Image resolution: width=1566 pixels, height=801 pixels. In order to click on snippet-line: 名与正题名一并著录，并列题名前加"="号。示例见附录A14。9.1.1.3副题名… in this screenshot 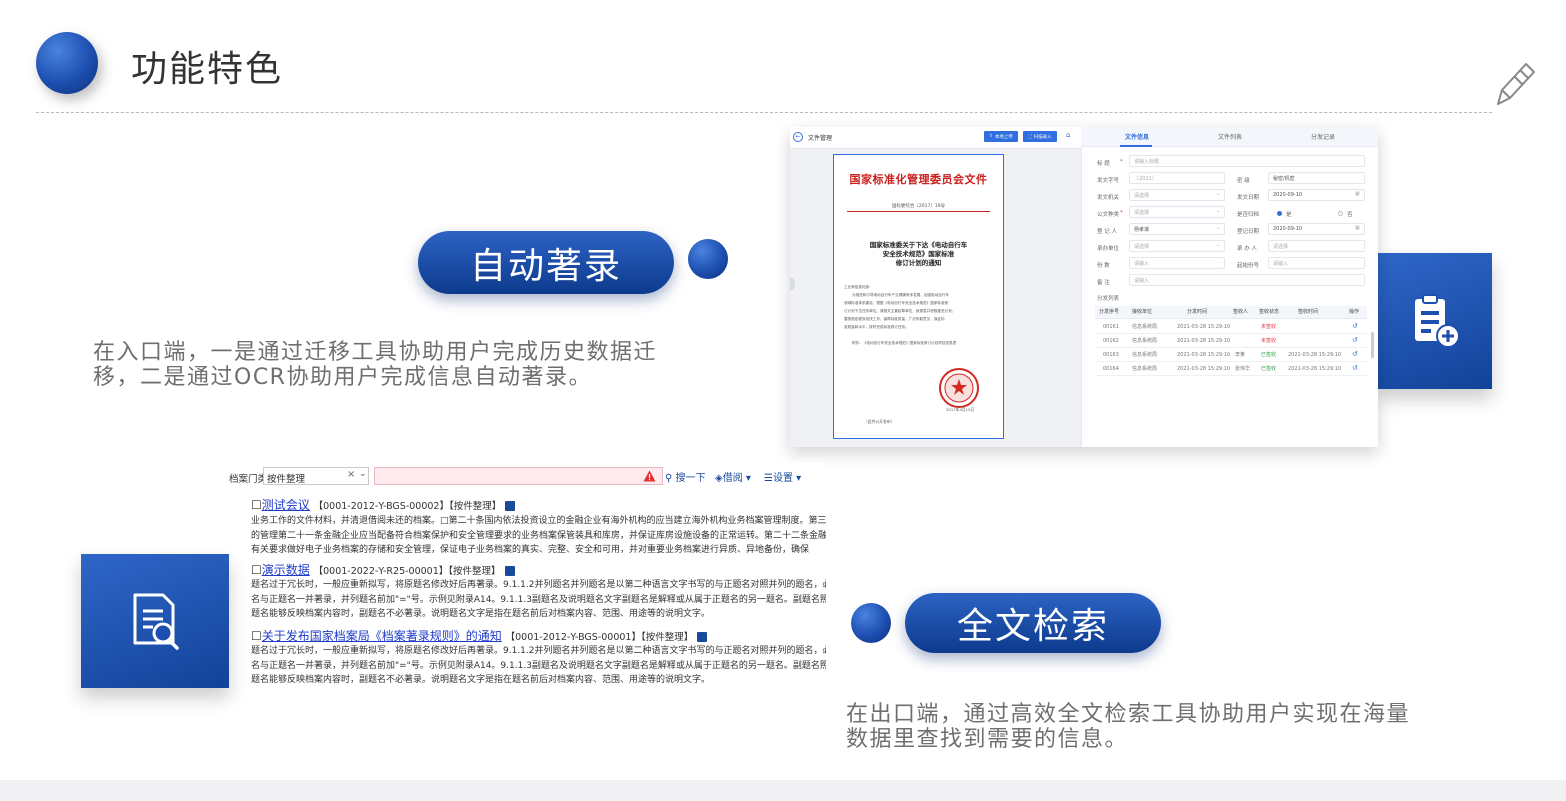, I will do `click(538, 665)`.